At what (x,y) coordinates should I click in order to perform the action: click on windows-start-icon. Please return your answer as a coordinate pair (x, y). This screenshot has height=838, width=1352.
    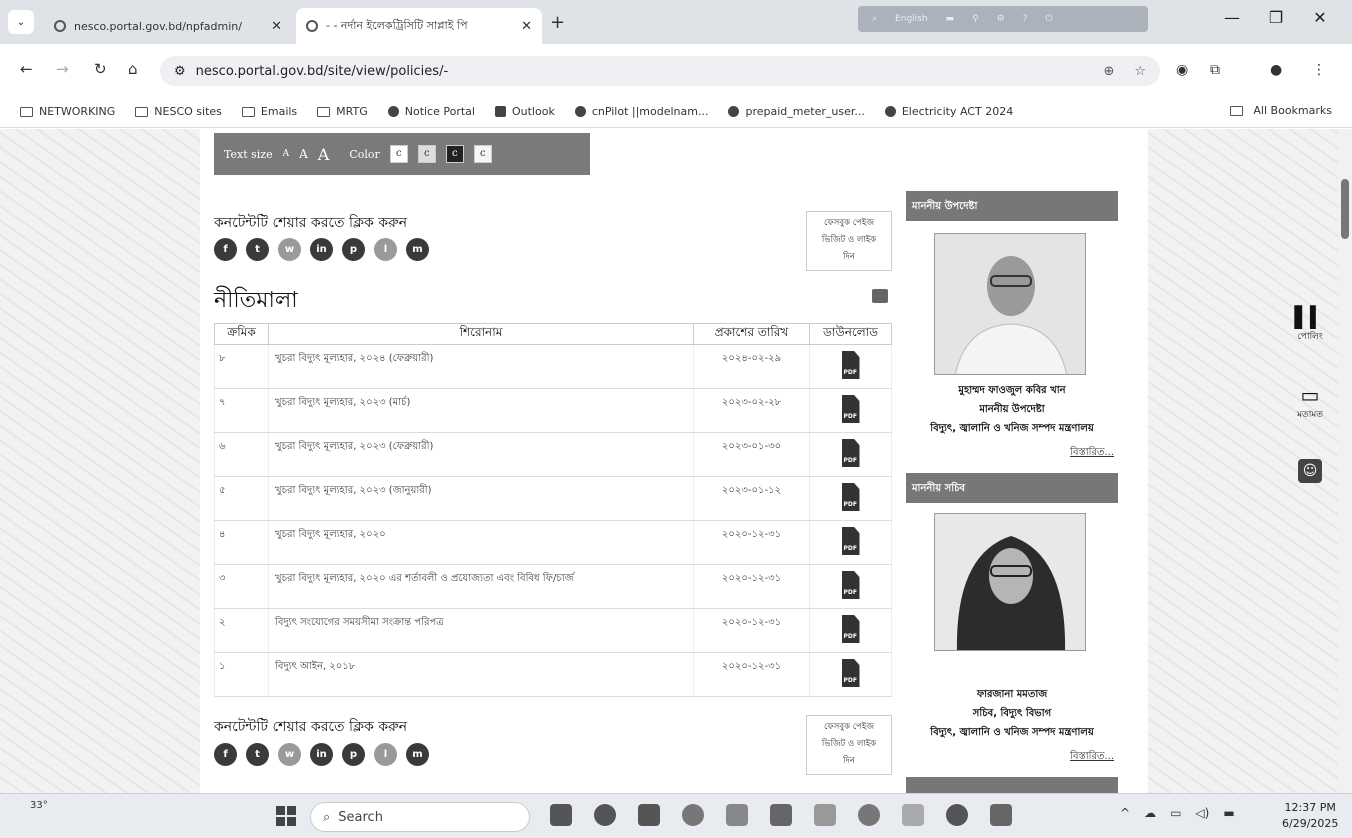
    Looking at the image, I should click on (286, 816).